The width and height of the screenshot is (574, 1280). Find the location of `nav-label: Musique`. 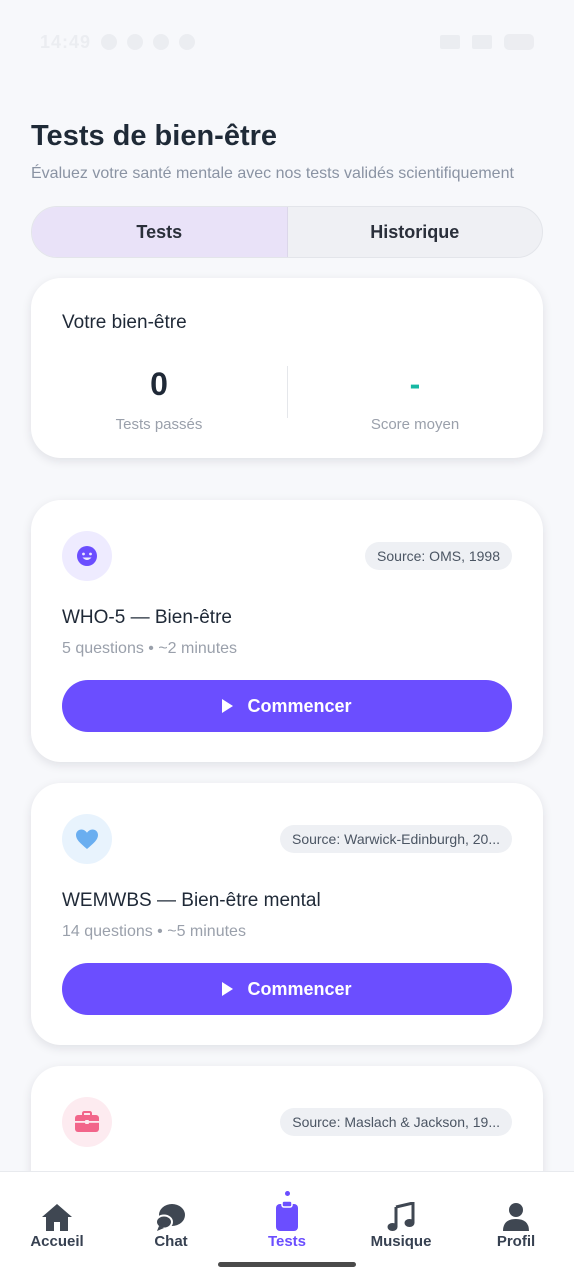

nav-label: Musique is located at coordinates (401, 1241).